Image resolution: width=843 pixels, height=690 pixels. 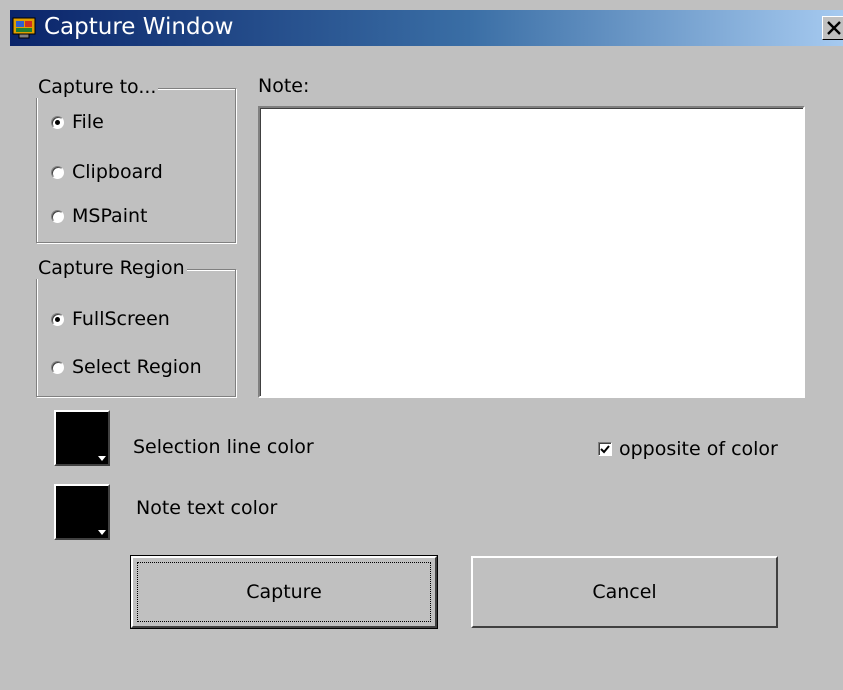 I want to click on radio-clipboard-label: Clipboard, so click(x=117, y=172).